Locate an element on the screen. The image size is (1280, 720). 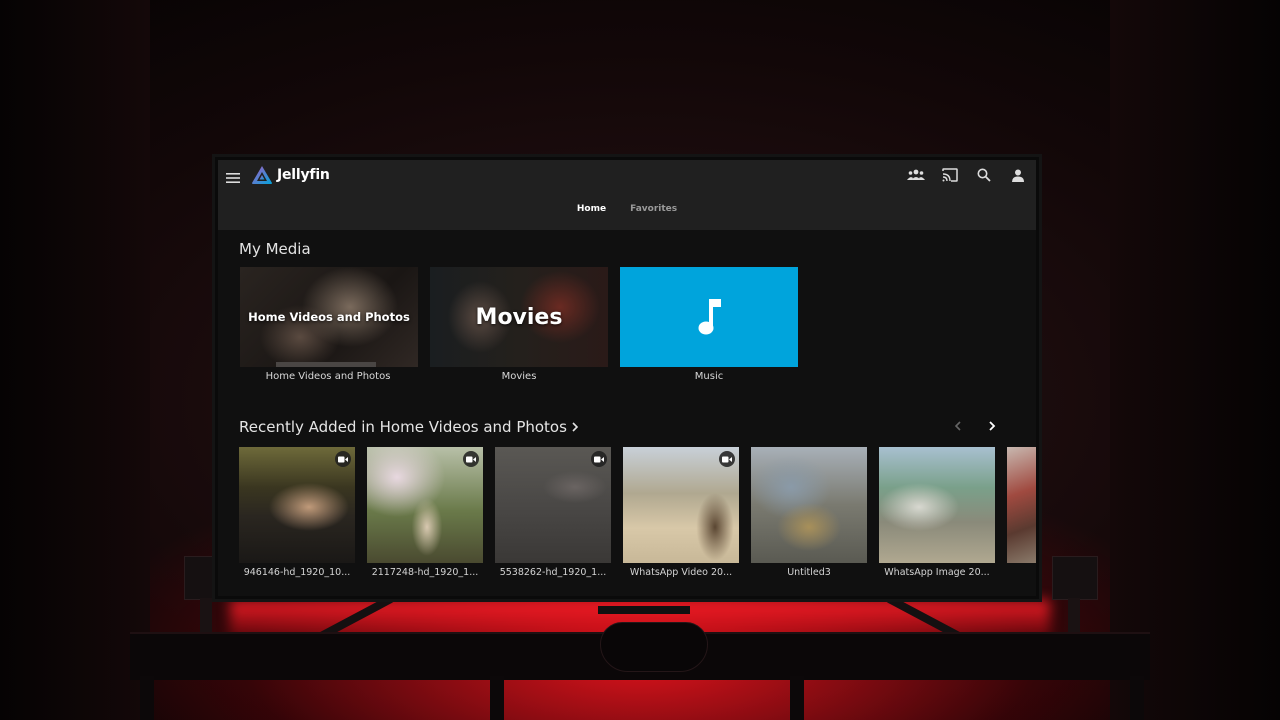
cast-icon is located at coordinates (950, 175).